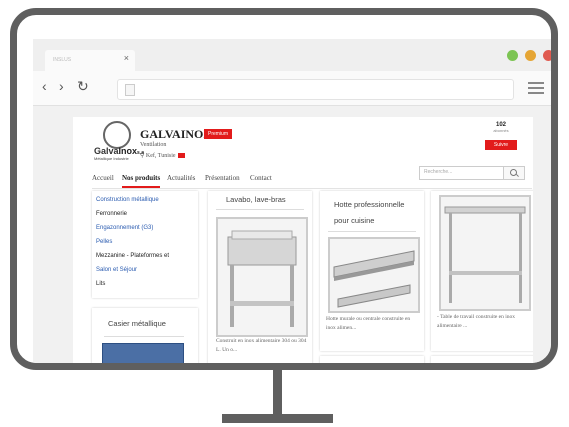  Describe the element at coordinates (44, 86) in the screenshot. I see `back-icon: ‹` at that location.